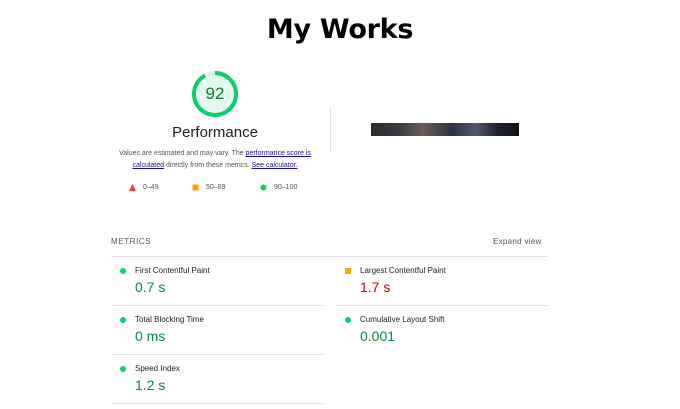  I want to click on metric-name: Speed Index, so click(157, 368).